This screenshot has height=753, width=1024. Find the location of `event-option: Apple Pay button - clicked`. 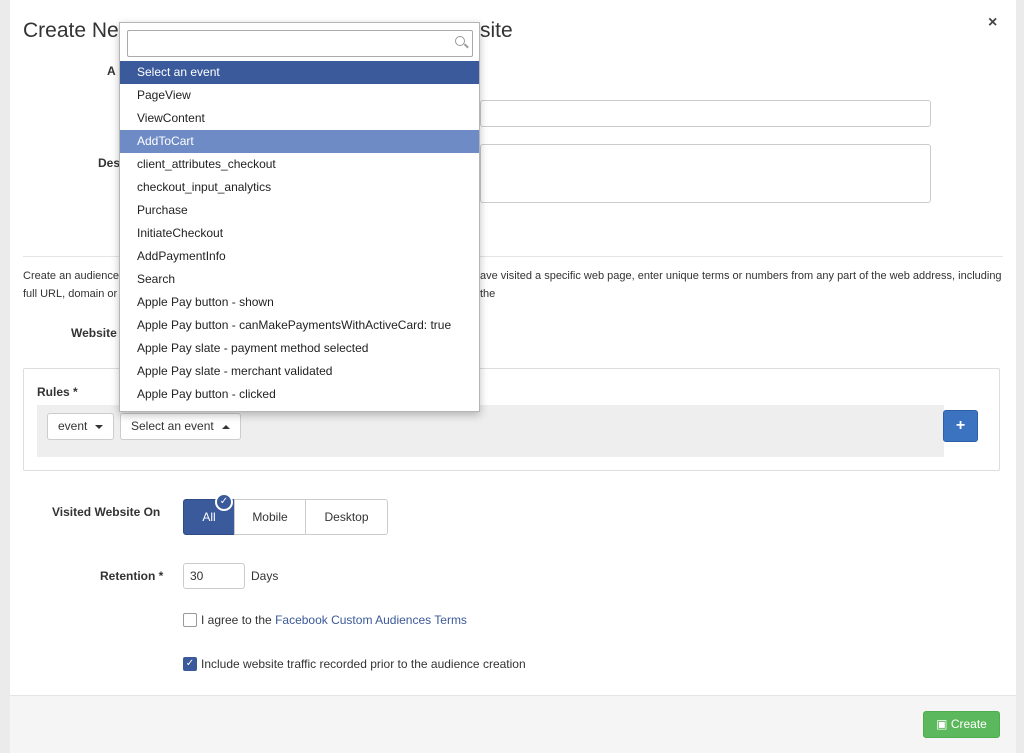

event-option: Apple Pay button - clicked is located at coordinates (299, 394).